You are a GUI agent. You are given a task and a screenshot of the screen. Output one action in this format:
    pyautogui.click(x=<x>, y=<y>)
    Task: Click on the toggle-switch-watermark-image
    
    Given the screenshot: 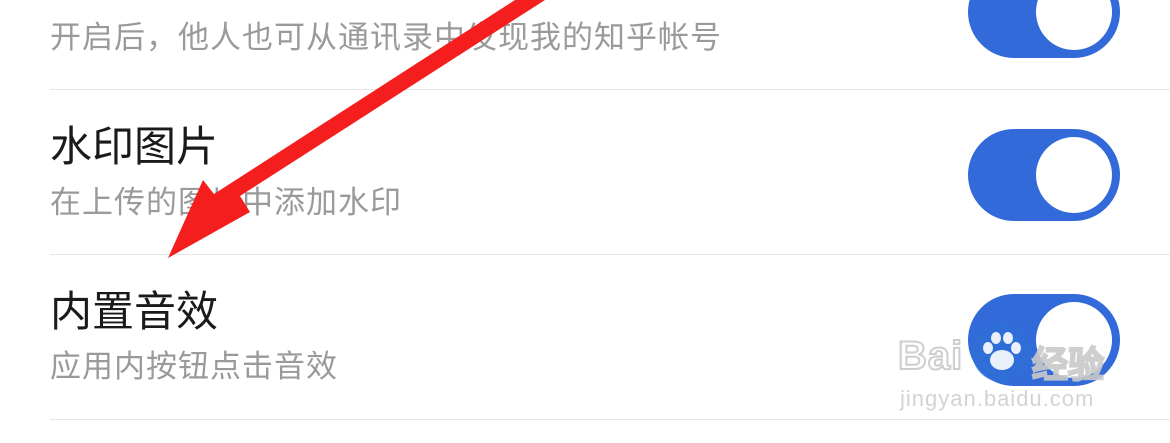 What is the action you would take?
    pyautogui.click(x=1044, y=175)
    